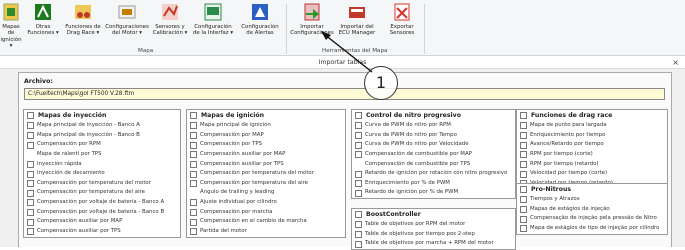 The image size is (685, 250). I want to click on ribbon-button-export-sensors: Exportar Sensores, so click(402, 19).